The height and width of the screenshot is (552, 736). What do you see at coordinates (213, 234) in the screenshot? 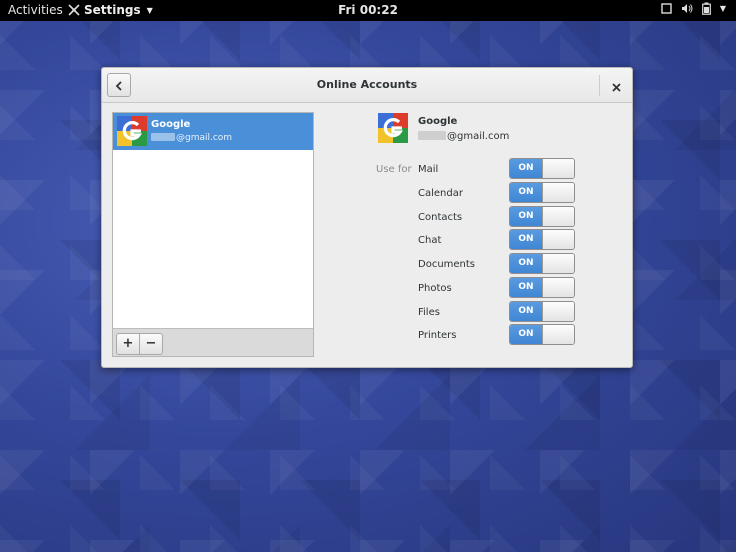
I see `accounts-list: Google @gmail.com + −` at bounding box center [213, 234].